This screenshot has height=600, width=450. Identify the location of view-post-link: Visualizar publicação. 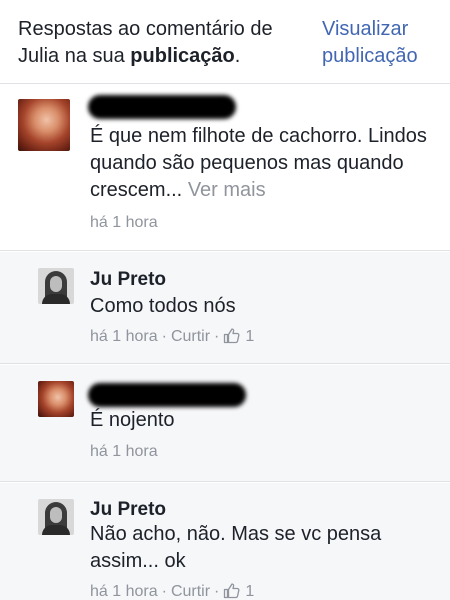
(384, 43).